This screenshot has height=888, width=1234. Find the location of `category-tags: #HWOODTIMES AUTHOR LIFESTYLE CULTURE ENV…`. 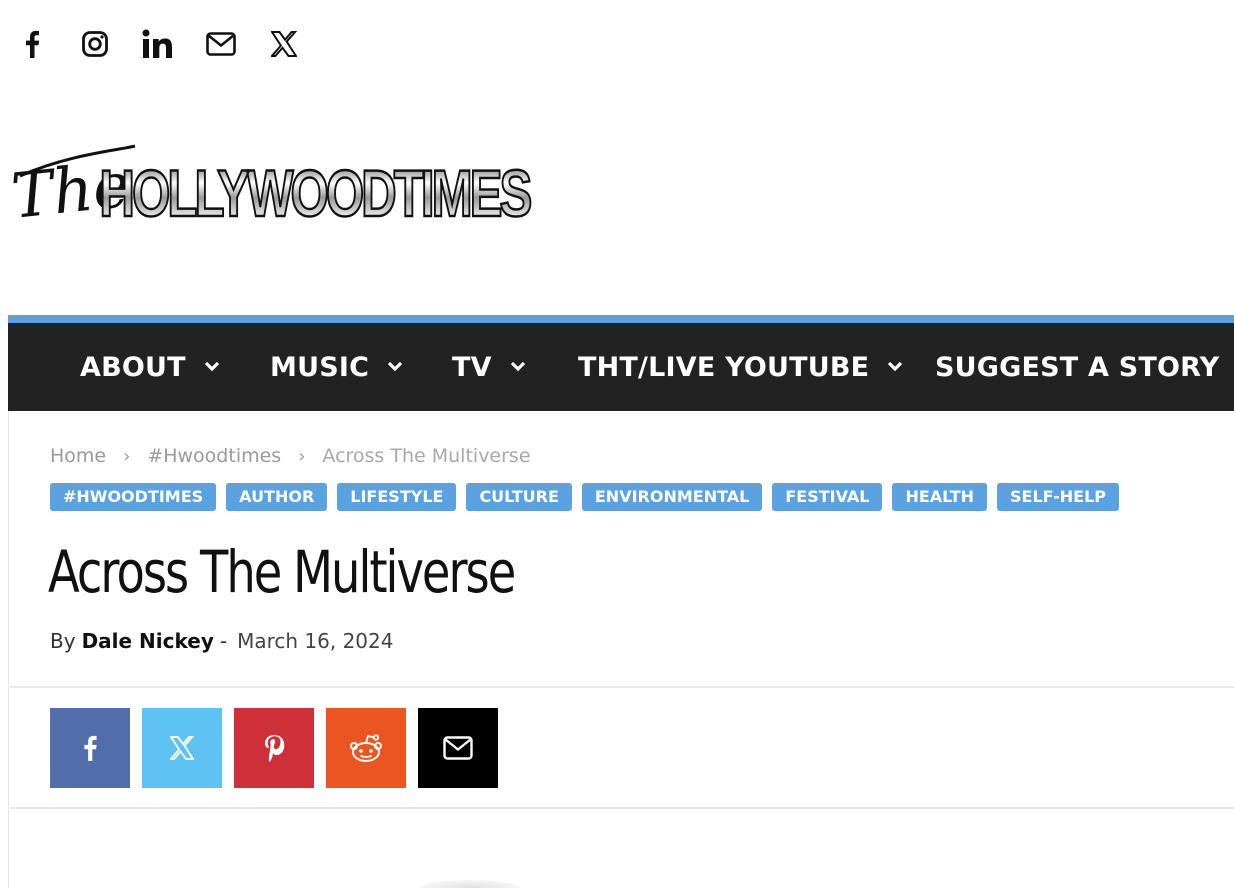

category-tags: #HWOODTIMES AUTHOR LIFESTYLE CULTURE ENV… is located at coordinates (589, 497).